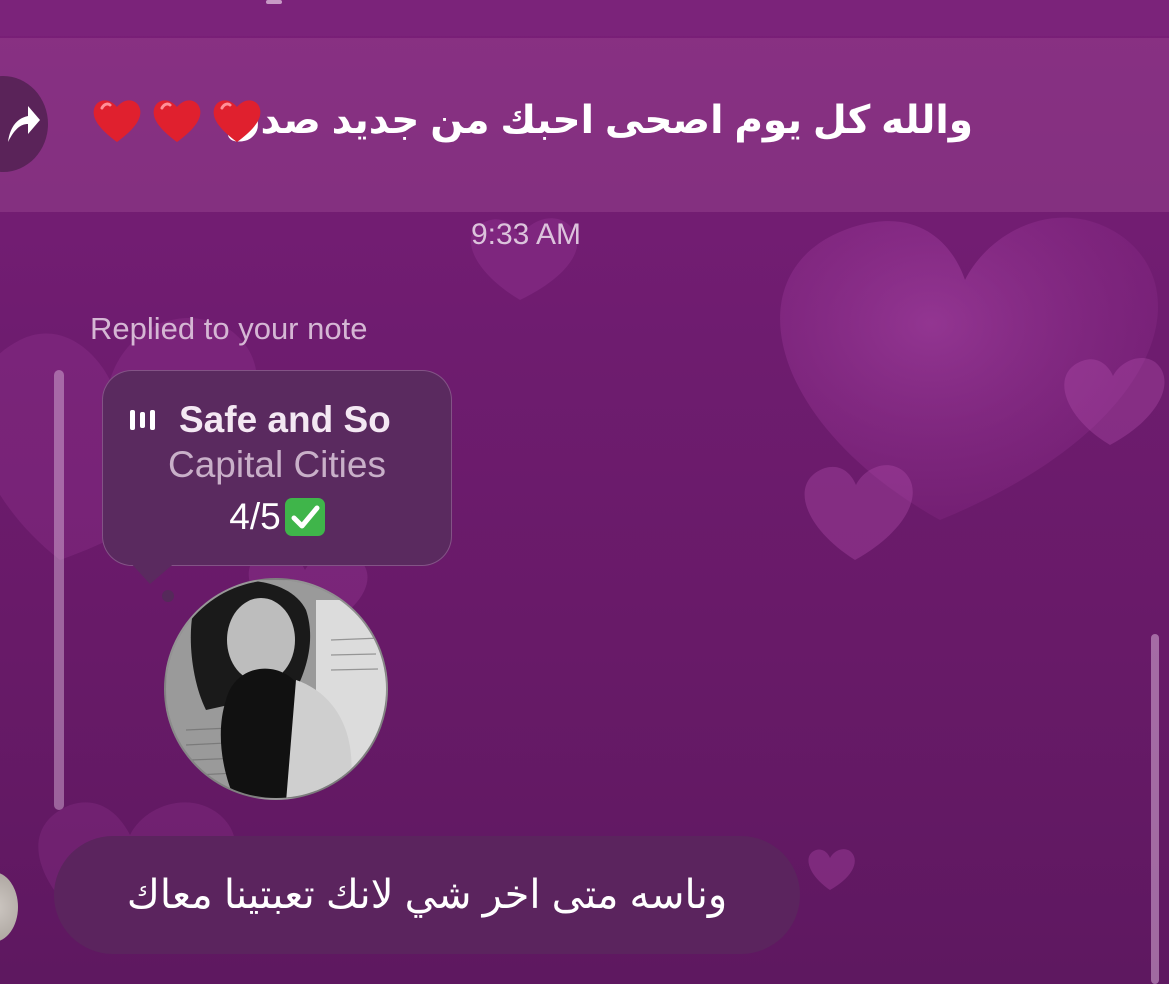  I want to click on message-text-2: وناسه متى اخر شي لانك تعبتينا معاك, so click(427, 895).